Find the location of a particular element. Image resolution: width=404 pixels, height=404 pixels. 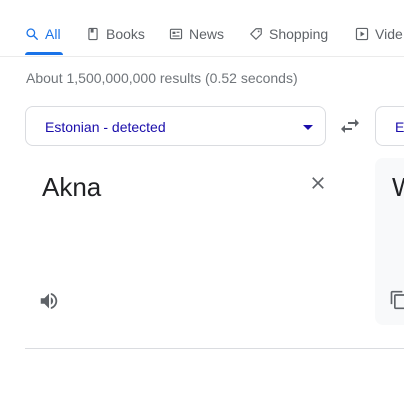

search-icon is located at coordinates (32, 34).